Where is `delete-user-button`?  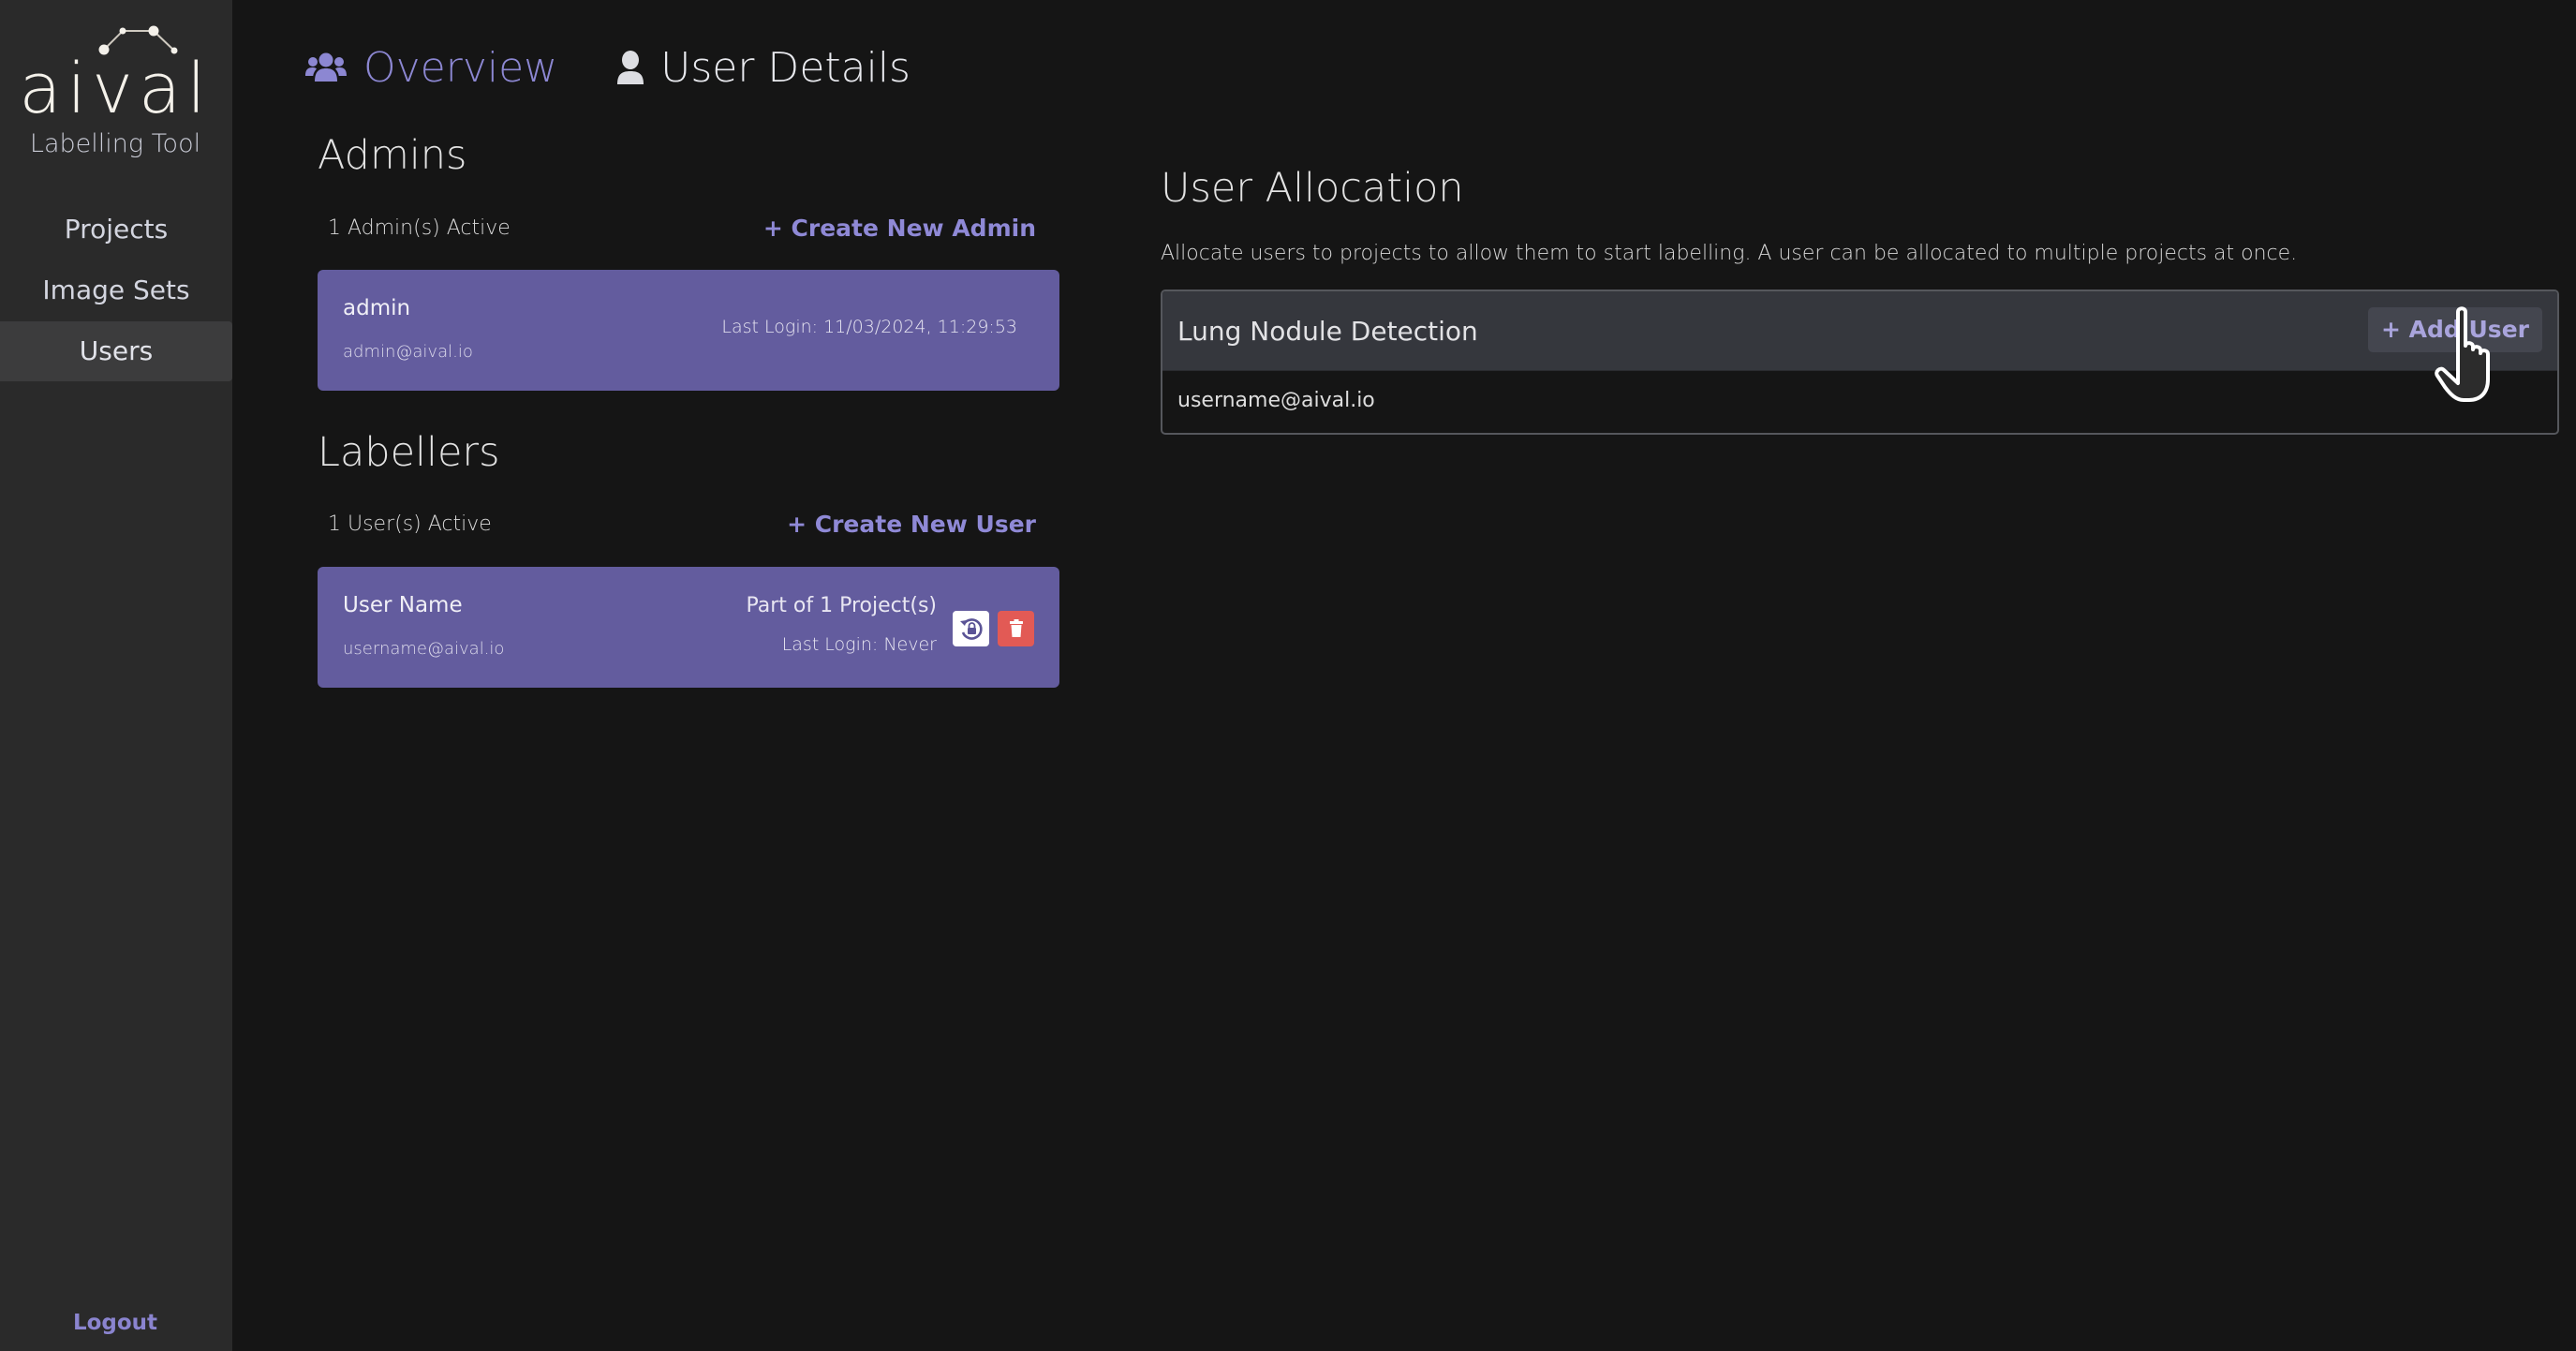 delete-user-button is located at coordinates (1016, 628).